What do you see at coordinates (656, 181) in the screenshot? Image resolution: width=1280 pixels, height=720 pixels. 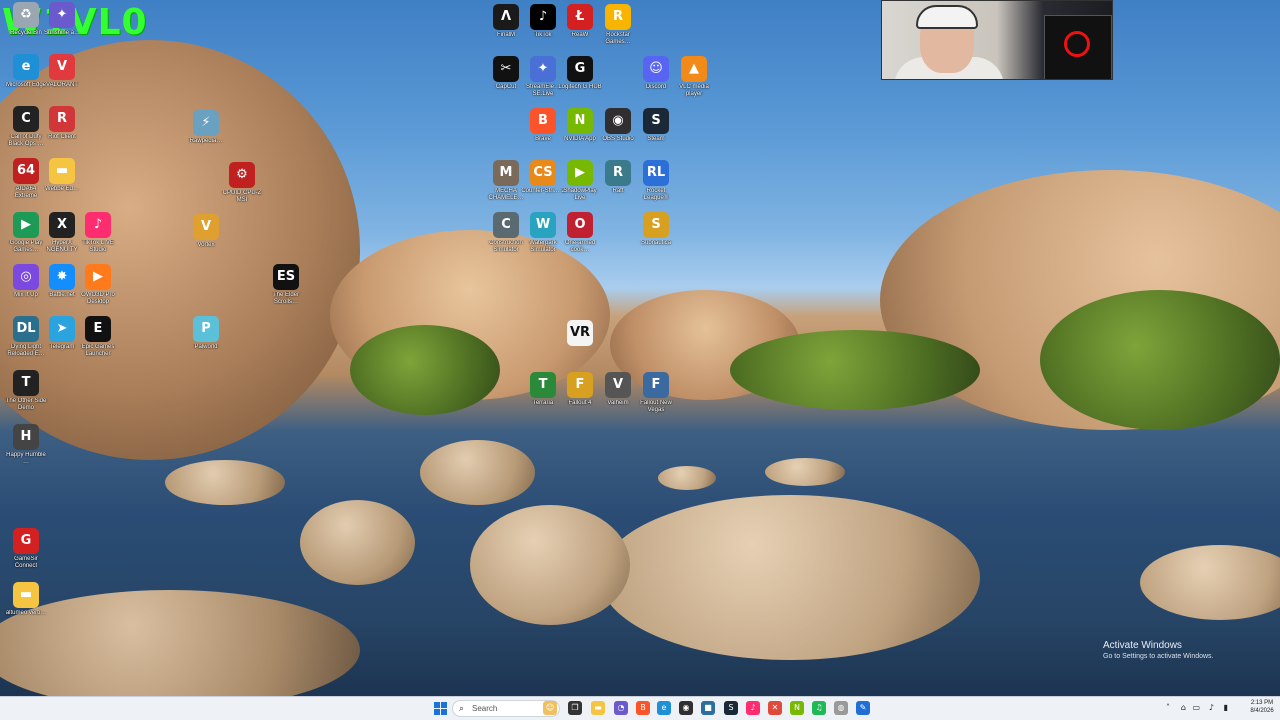 I see `desktop-shortcut: RL Rocket League®` at bounding box center [656, 181].